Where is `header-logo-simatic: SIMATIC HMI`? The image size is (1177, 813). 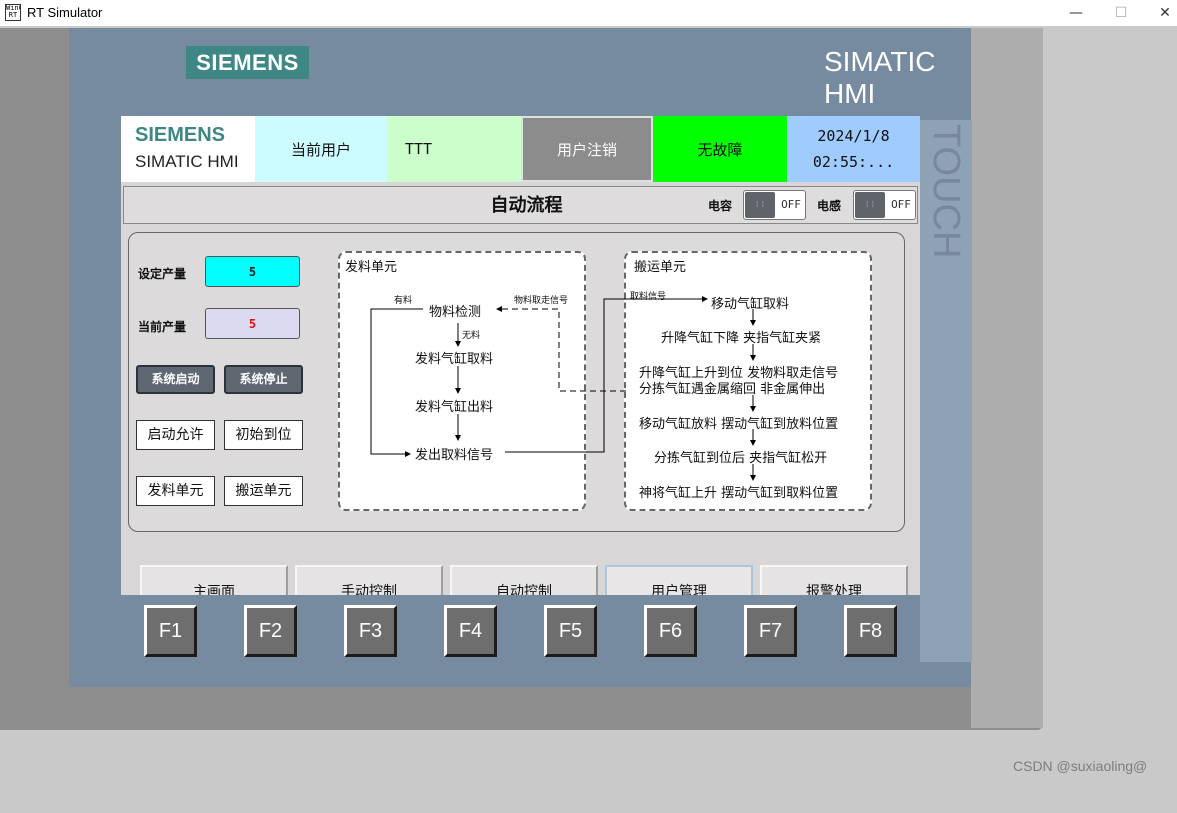 header-logo-simatic: SIMATIC HMI is located at coordinates (187, 161).